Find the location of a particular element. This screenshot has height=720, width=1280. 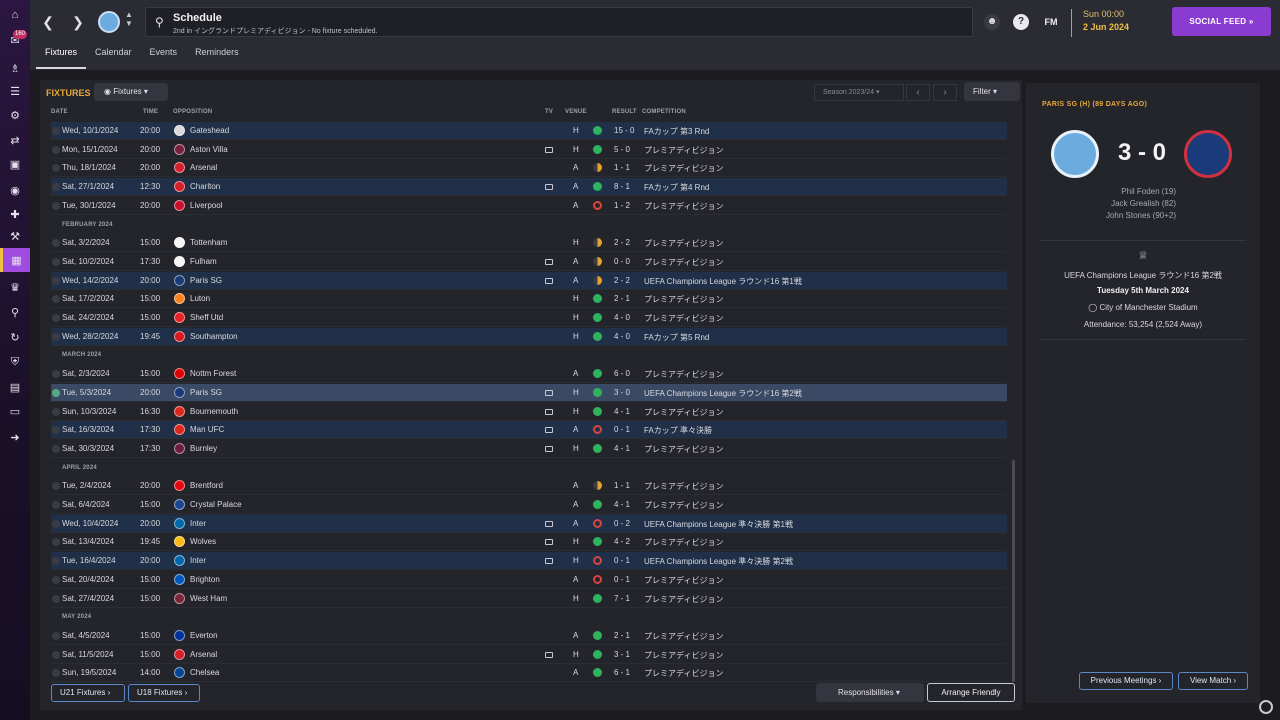

column-date: DATE is located at coordinates (59, 112).